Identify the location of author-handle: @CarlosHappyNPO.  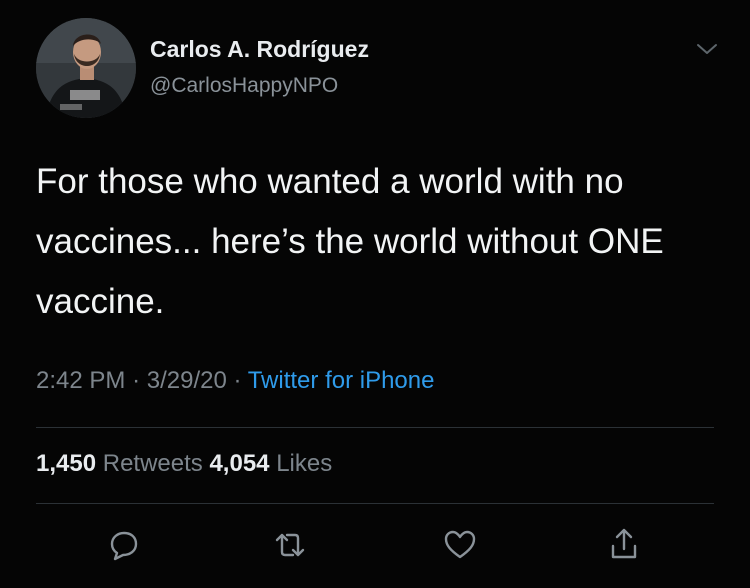
(244, 86).